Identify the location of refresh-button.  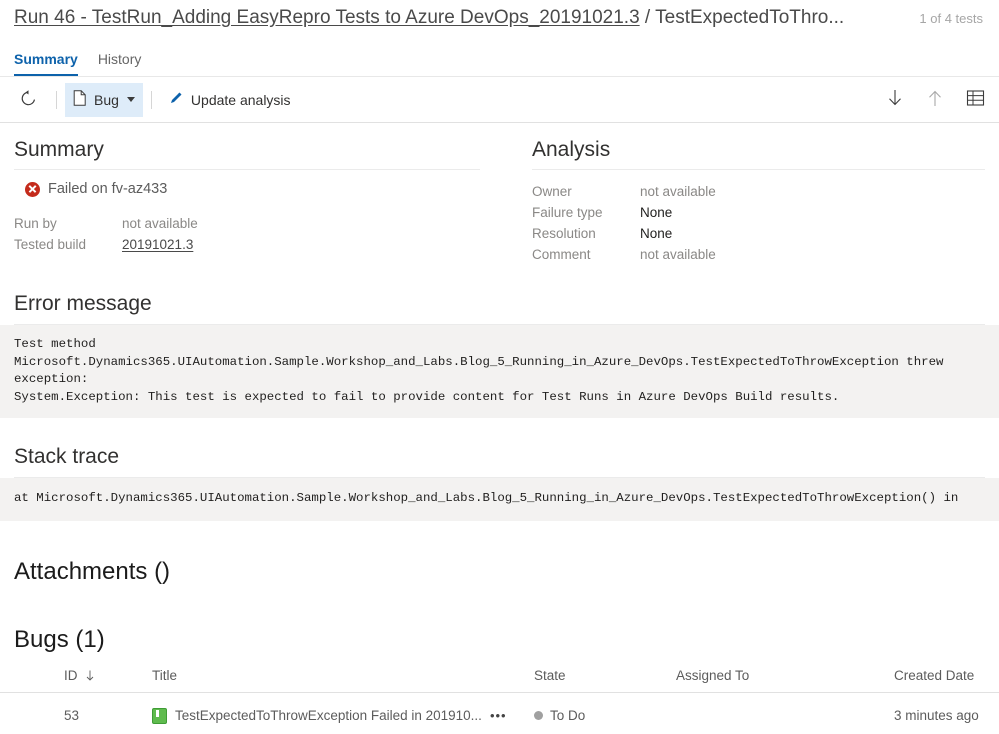
(28, 100).